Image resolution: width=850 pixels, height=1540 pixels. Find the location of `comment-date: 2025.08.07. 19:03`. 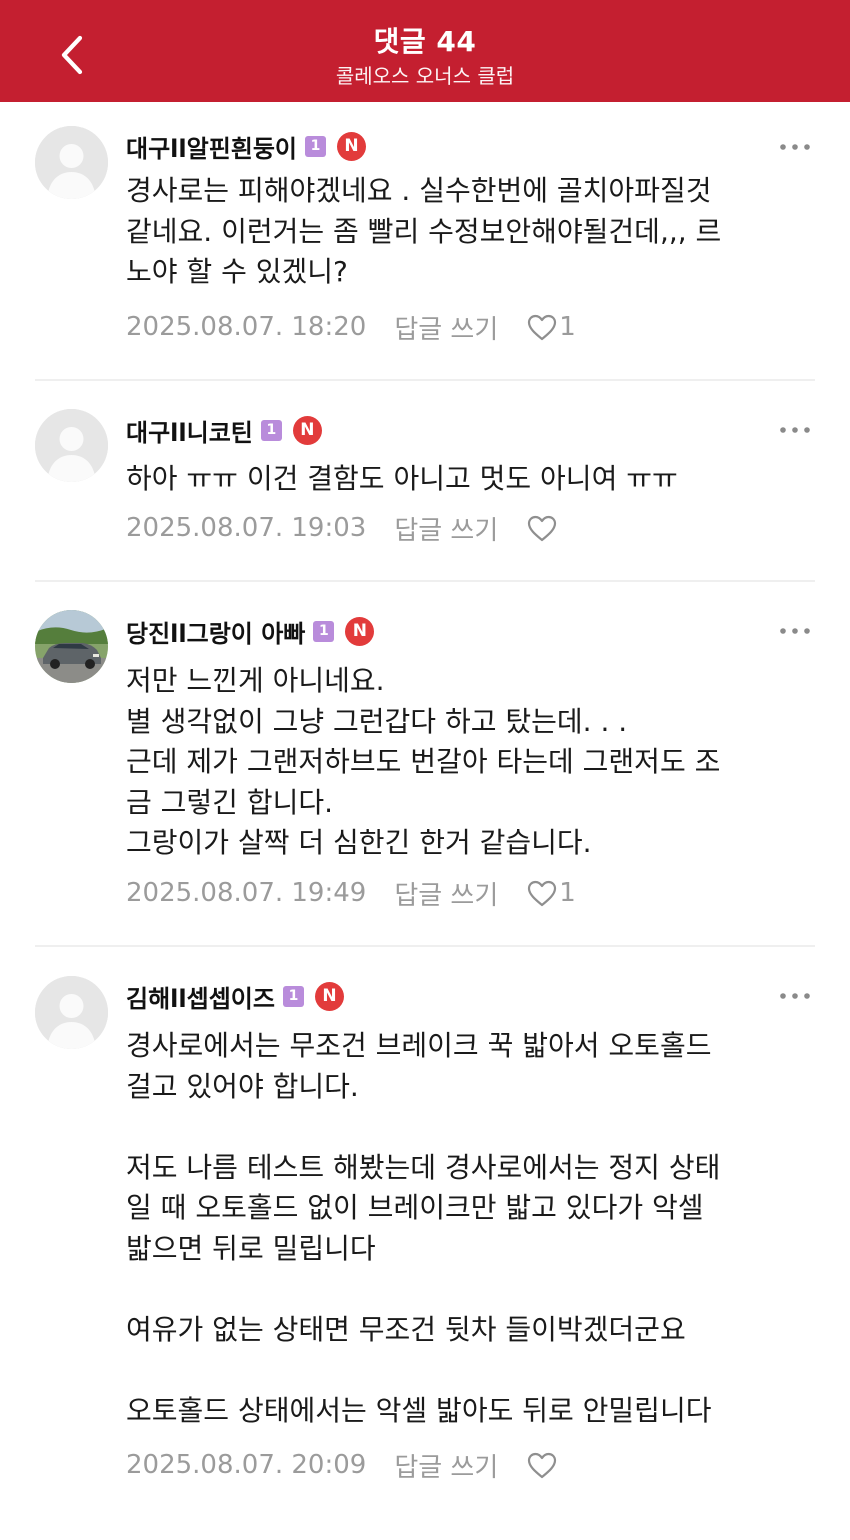

comment-date: 2025.08.07. 19:03 is located at coordinates (246, 528).